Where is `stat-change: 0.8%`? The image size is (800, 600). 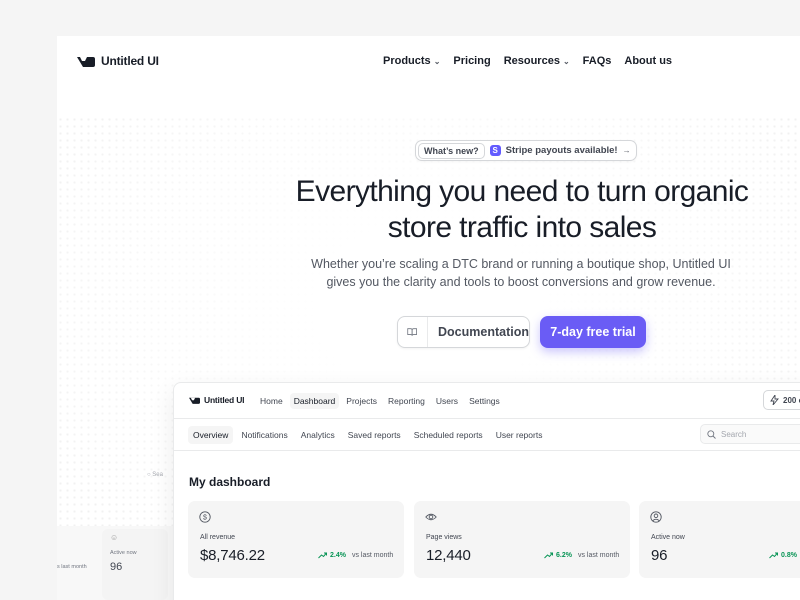 stat-change: 0.8% is located at coordinates (789, 555).